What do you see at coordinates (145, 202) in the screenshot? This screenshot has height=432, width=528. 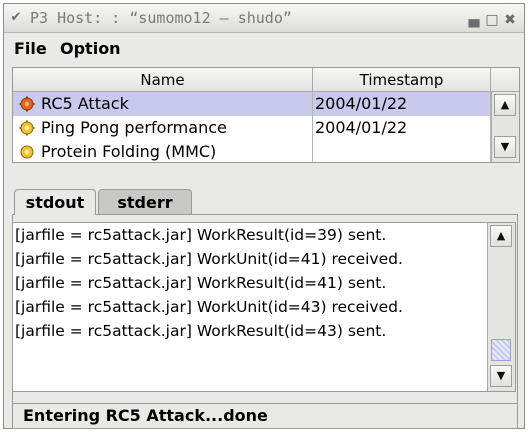 I see `tab-stderr: stderr` at bounding box center [145, 202].